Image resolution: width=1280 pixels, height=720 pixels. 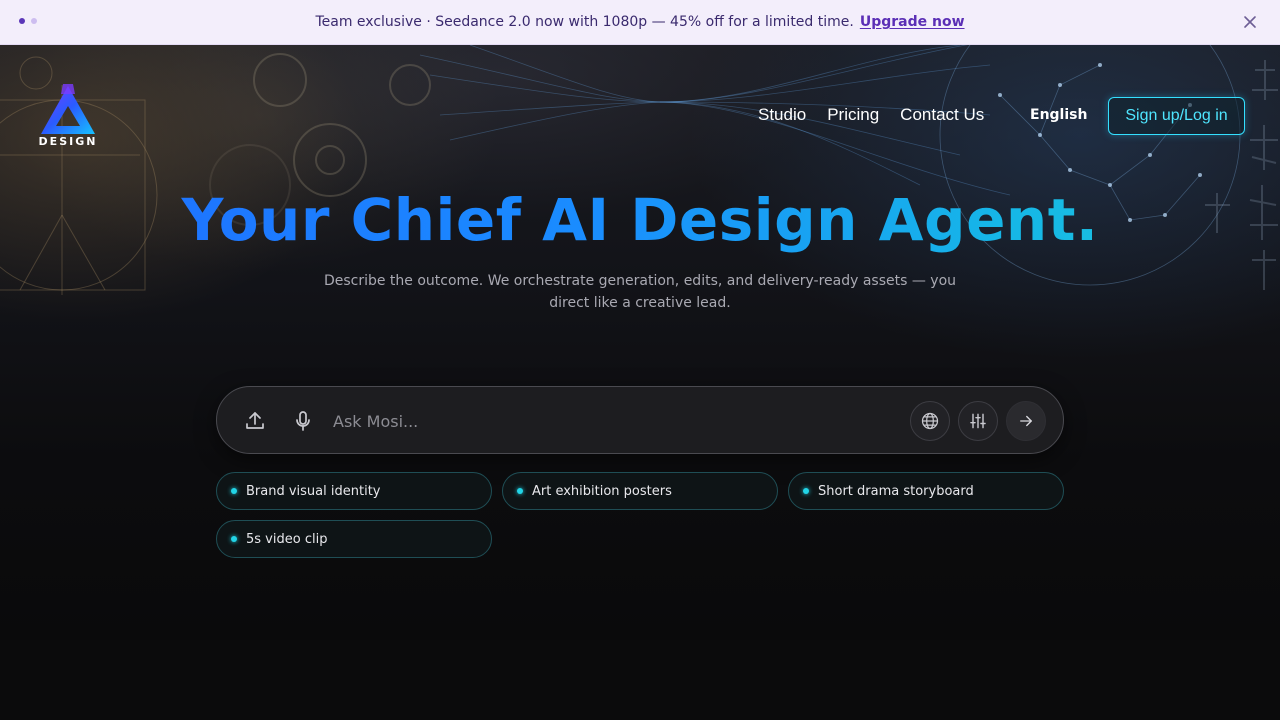 I want to click on nav-contact-us: Contact Us, so click(x=942, y=115).